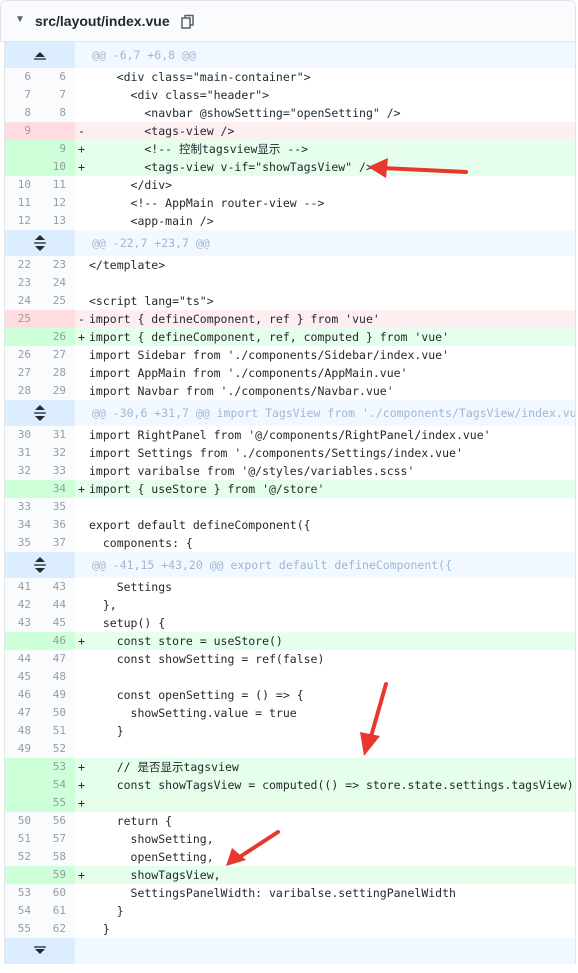 The image size is (578, 973). What do you see at coordinates (22, 471) in the screenshot?
I see `old-line-number: 32` at bounding box center [22, 471].